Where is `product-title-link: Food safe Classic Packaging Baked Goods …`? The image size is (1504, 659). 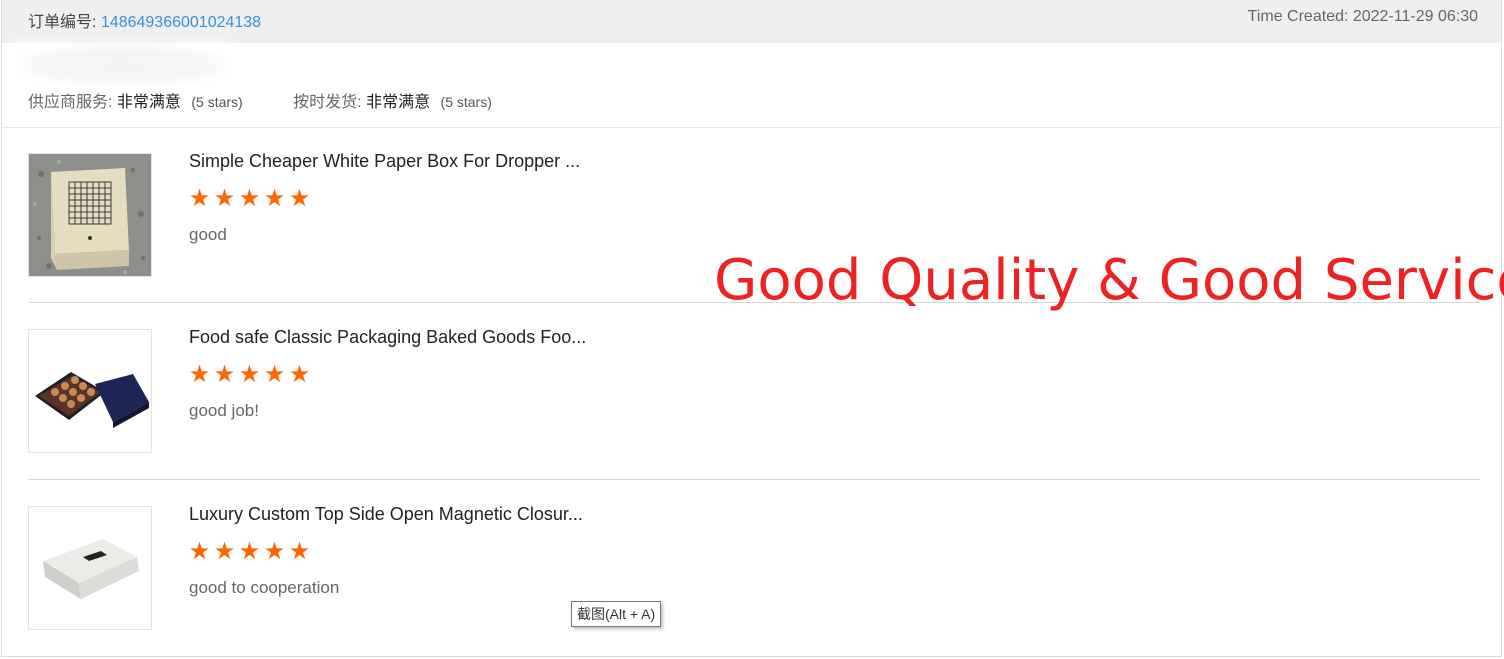
product-title-link: Food safe Classic Packaging Baked Goods … is located at coordinates (387, 337).